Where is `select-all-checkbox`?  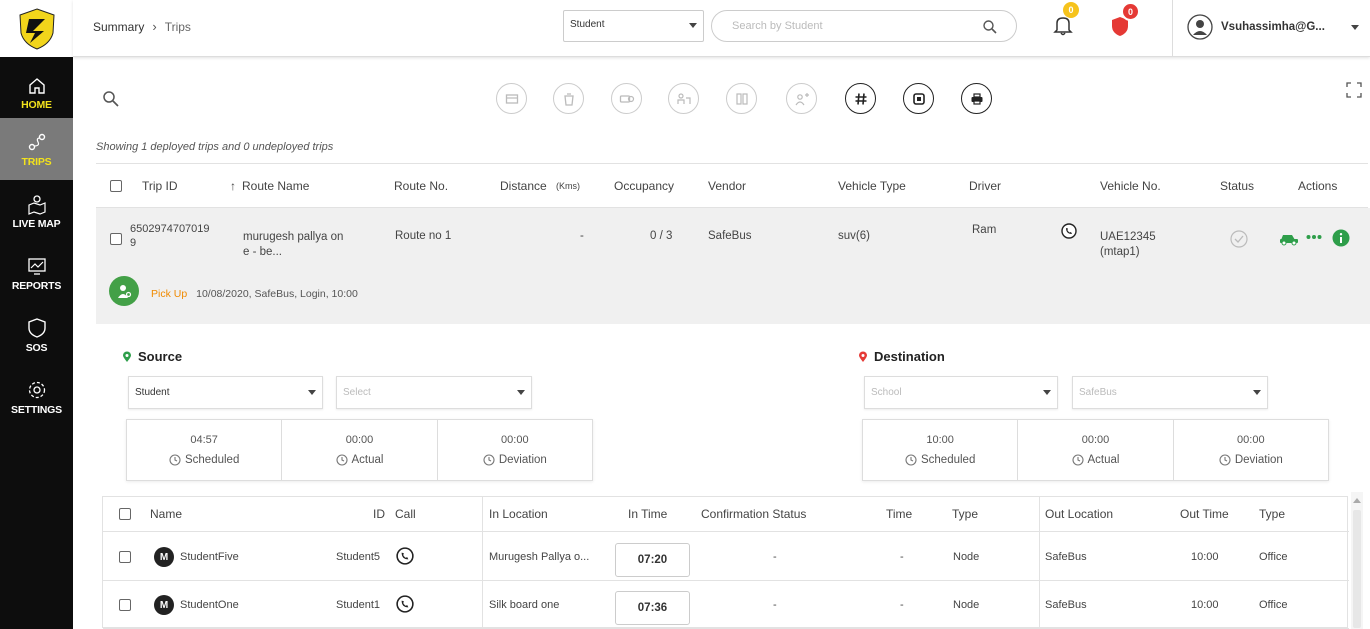
select-all-checkbox is located at coordinates (116, 186).